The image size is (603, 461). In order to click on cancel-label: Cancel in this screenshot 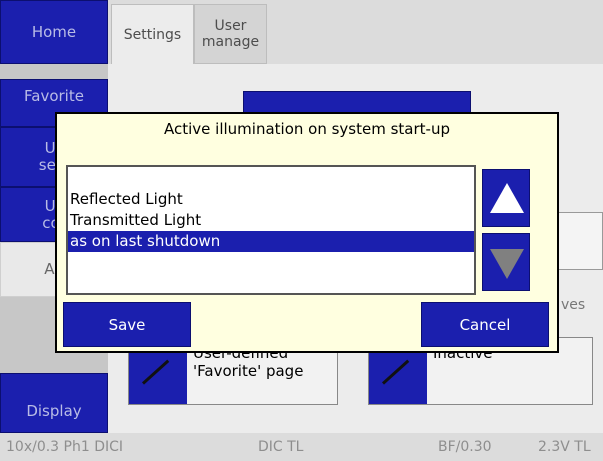, I will do `click(485, 324)`.